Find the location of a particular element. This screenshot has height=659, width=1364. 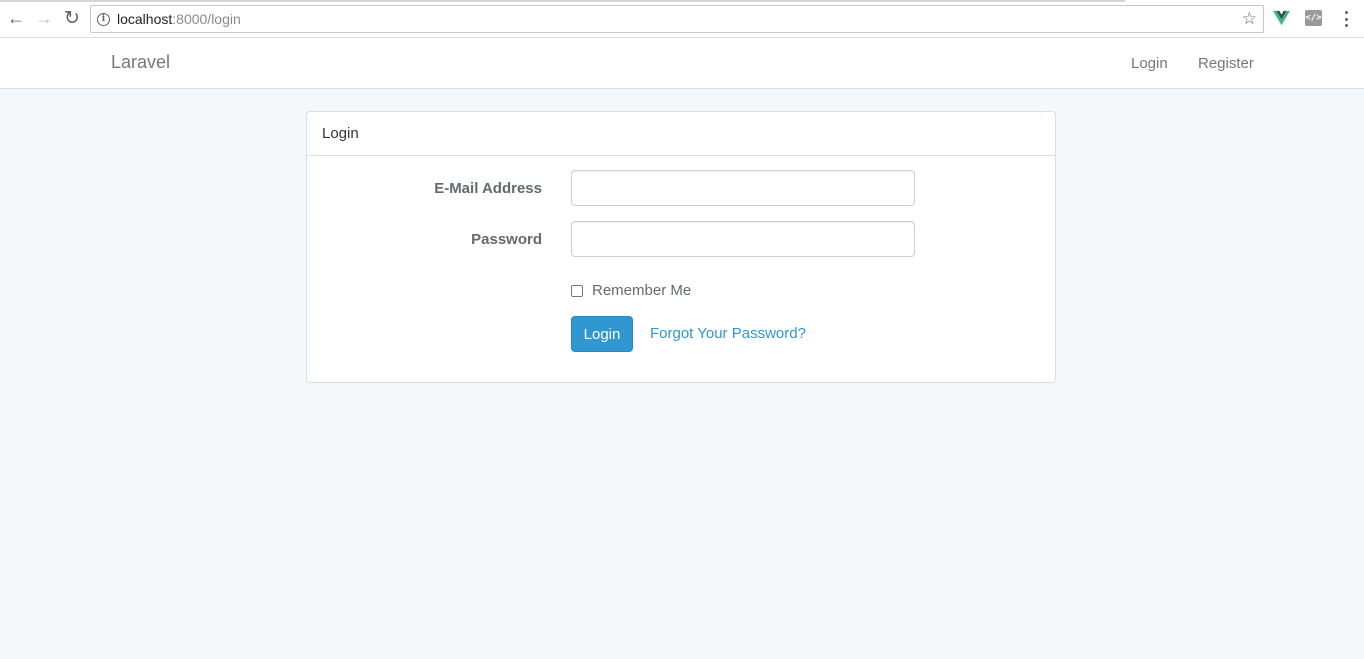

nav-register-link: Register is located at coordinates (1226, 63).